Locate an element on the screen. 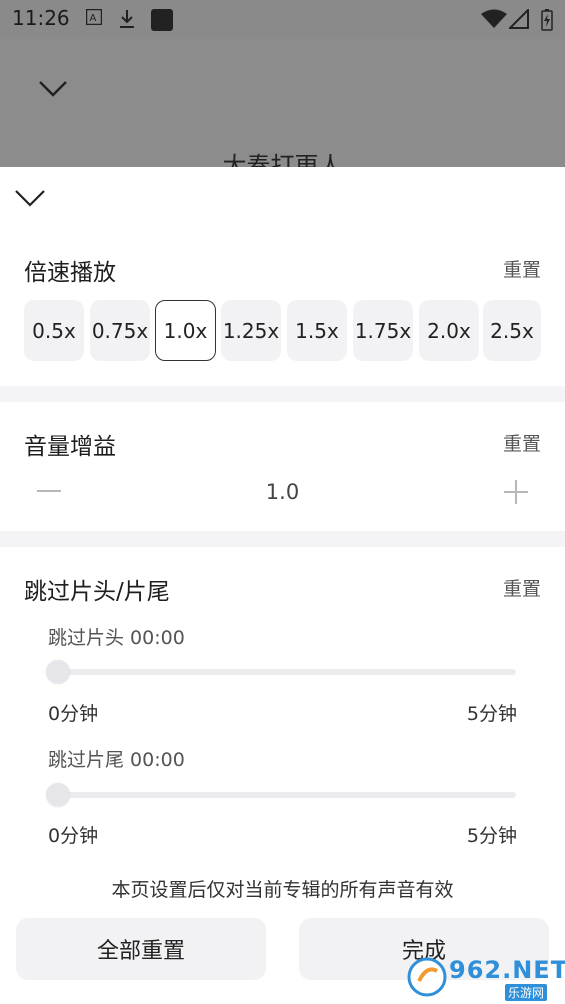 This screenshot has width=565, height=1004. watermark-brand: 962.NET is located at coordinates (507, 970).